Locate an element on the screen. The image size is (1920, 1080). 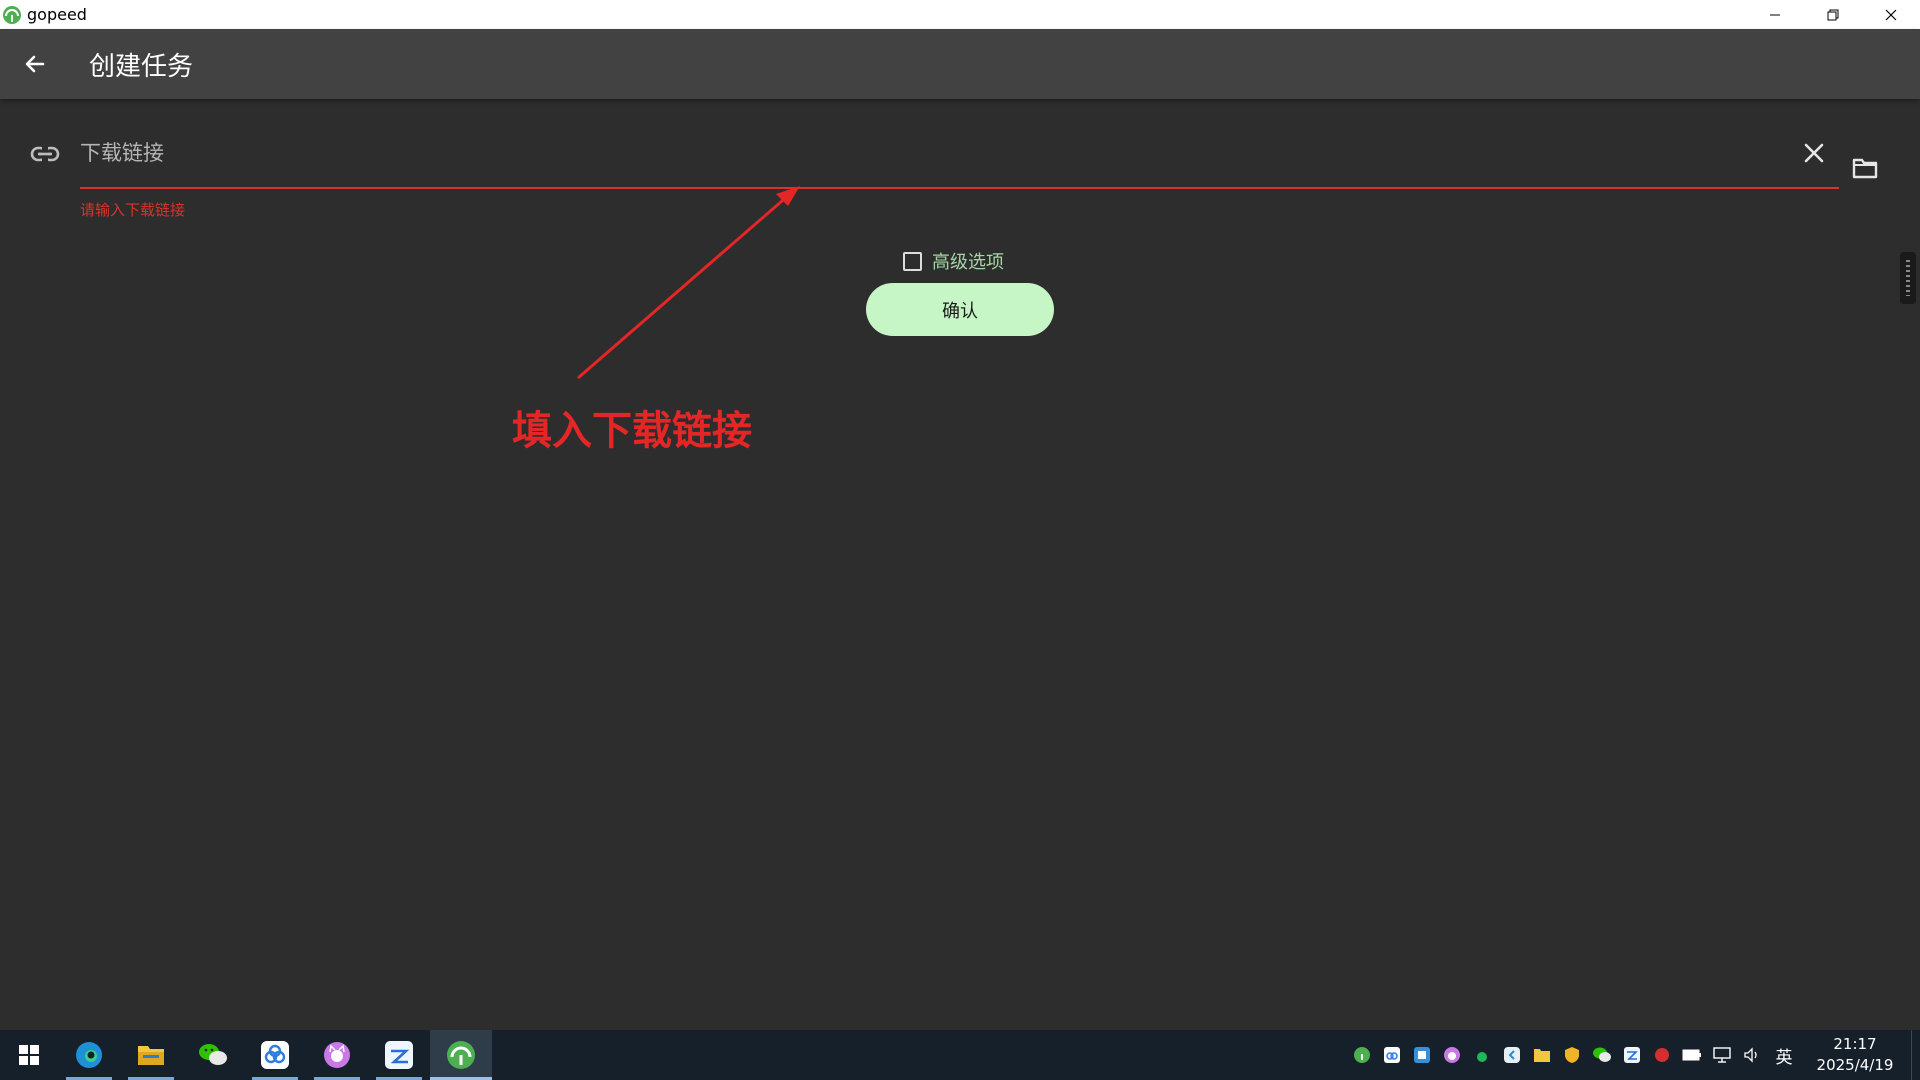
taskbar-file-explorer is located at coordinates (151, 1055).